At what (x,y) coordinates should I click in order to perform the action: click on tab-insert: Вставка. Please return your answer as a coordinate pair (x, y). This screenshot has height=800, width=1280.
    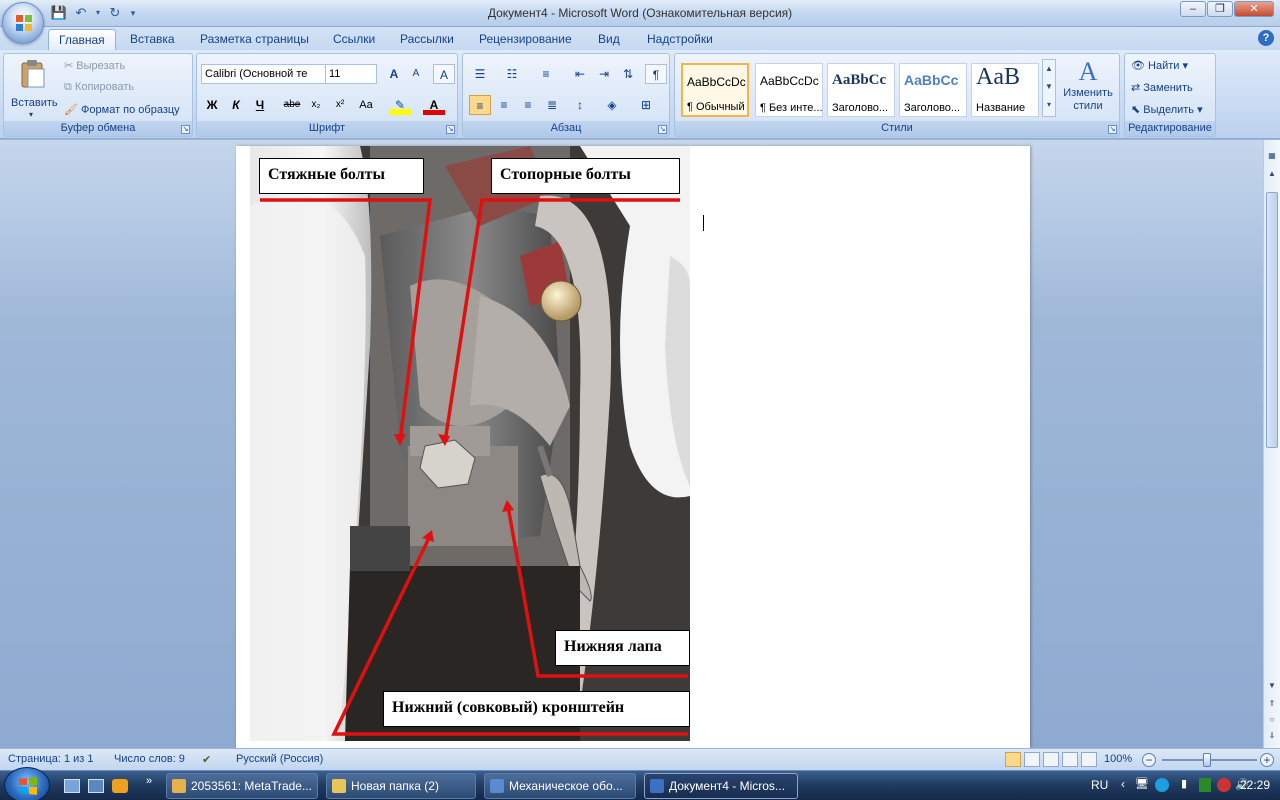
    Looking at the image, I should click on (152, 39).